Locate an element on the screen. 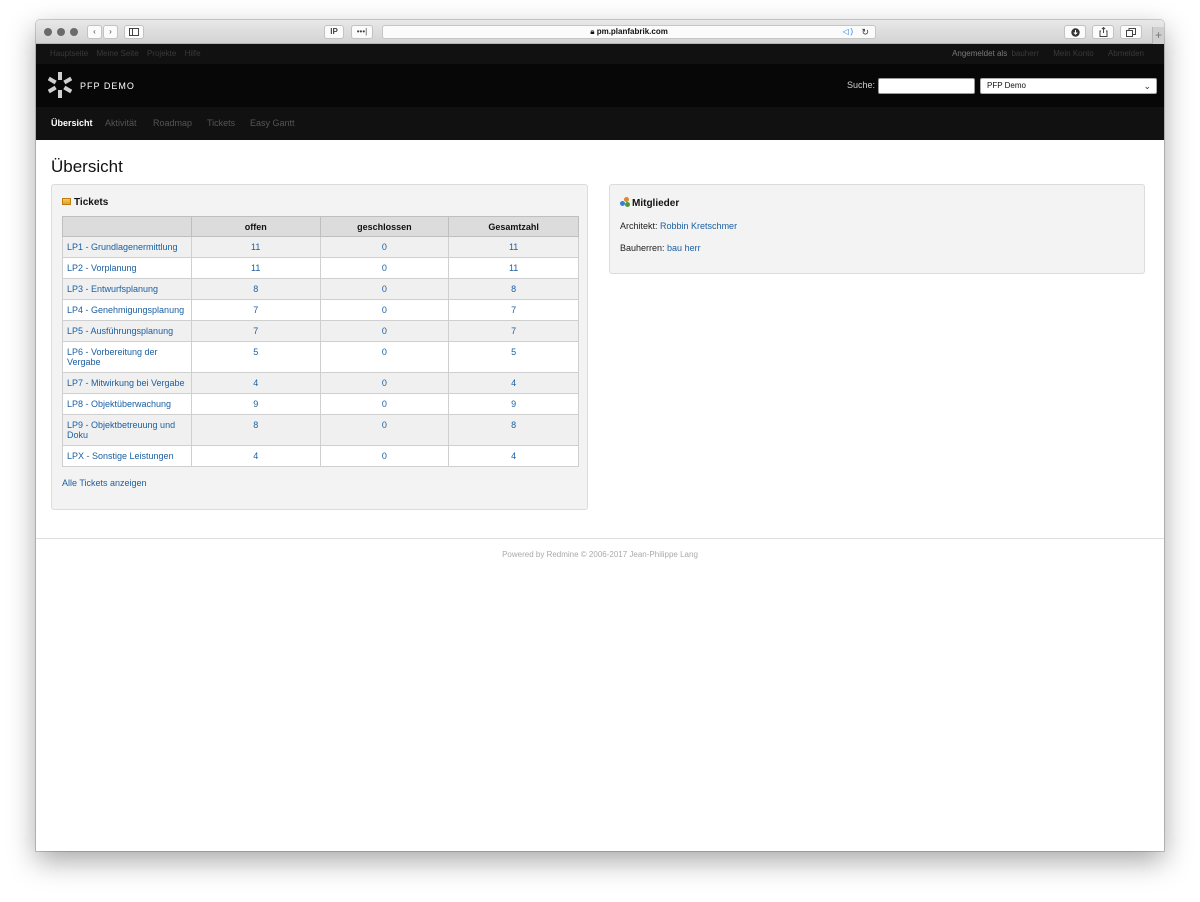  tabs-icon is located at coordinates (1131, 32).